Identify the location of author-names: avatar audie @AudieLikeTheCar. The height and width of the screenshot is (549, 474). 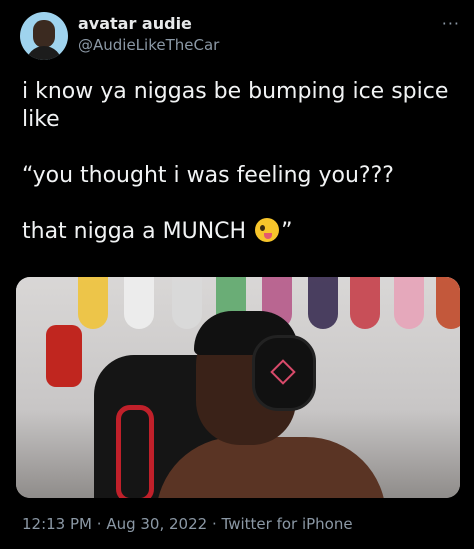
(148, 34).